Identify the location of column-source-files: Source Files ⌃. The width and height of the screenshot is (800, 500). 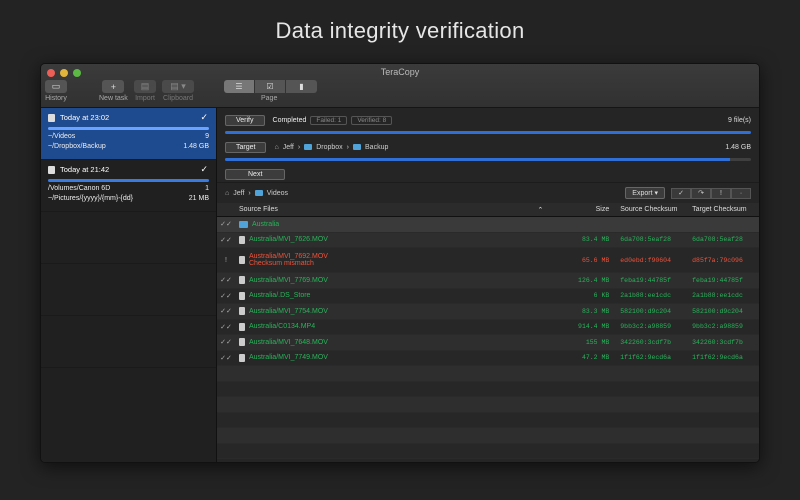
(392, 210).